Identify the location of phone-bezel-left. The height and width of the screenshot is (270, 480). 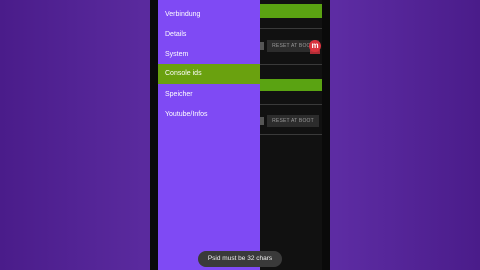
(154, 135).